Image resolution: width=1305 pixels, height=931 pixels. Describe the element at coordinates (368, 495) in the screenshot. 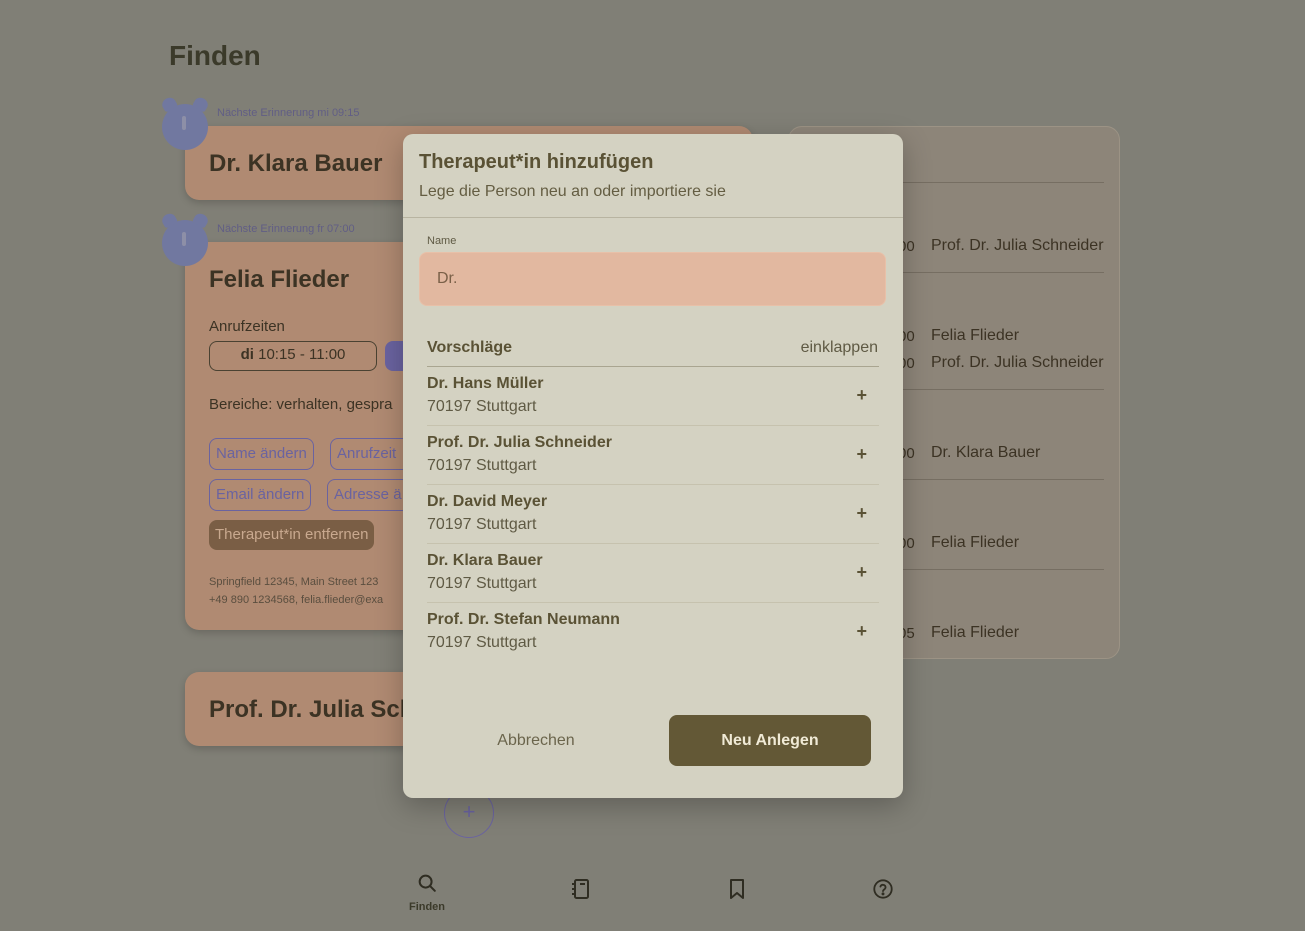

I see `address-button: Adresse ä` at that location.